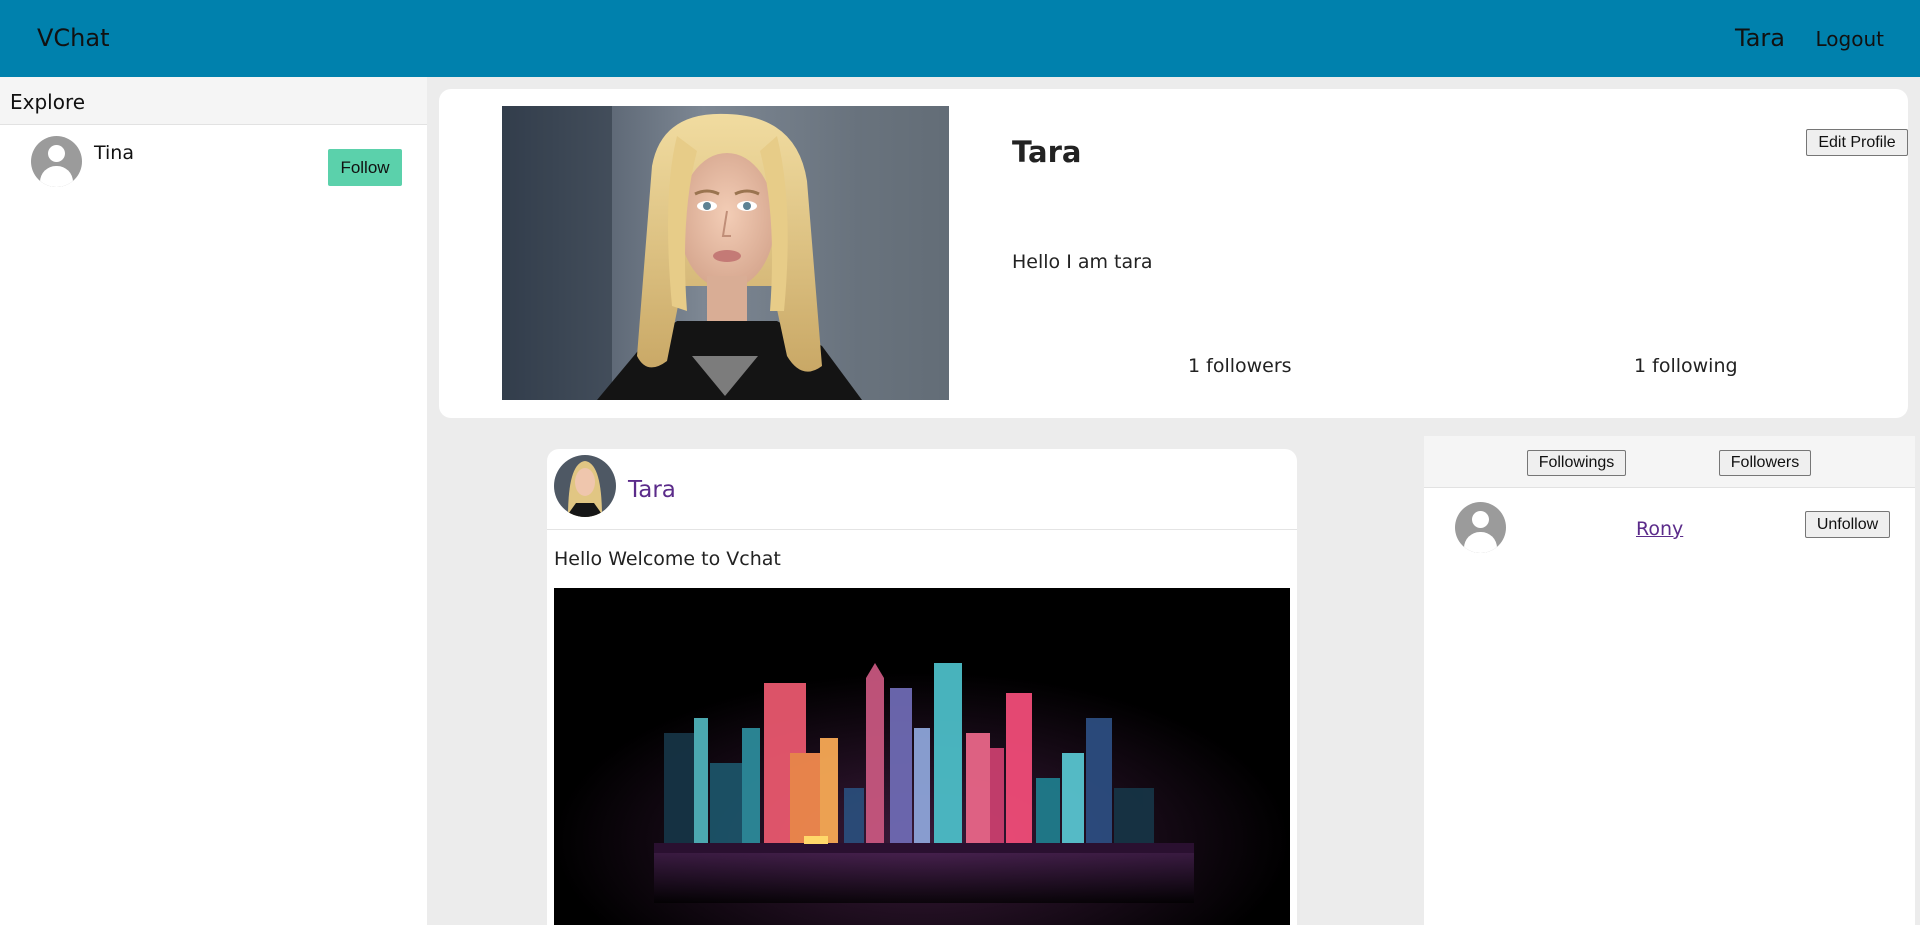 The image size is (1920, 925). I want to click on edit-profile-button: Edit Profile, so click(1857, 142).